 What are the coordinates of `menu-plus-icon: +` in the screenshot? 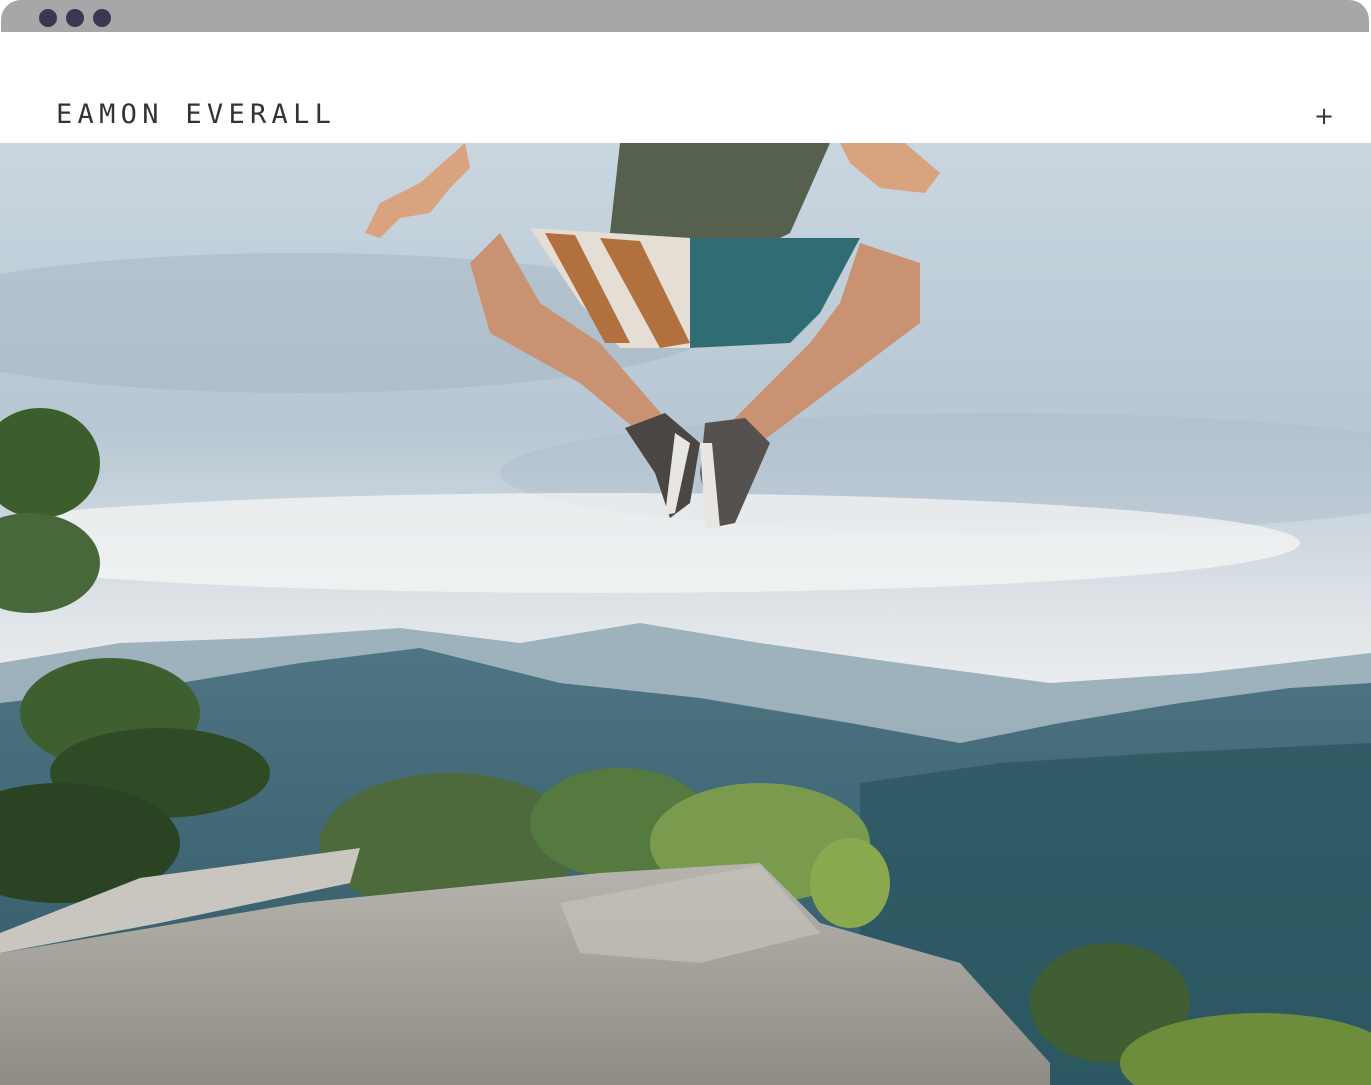 It's located at (1324, 116).